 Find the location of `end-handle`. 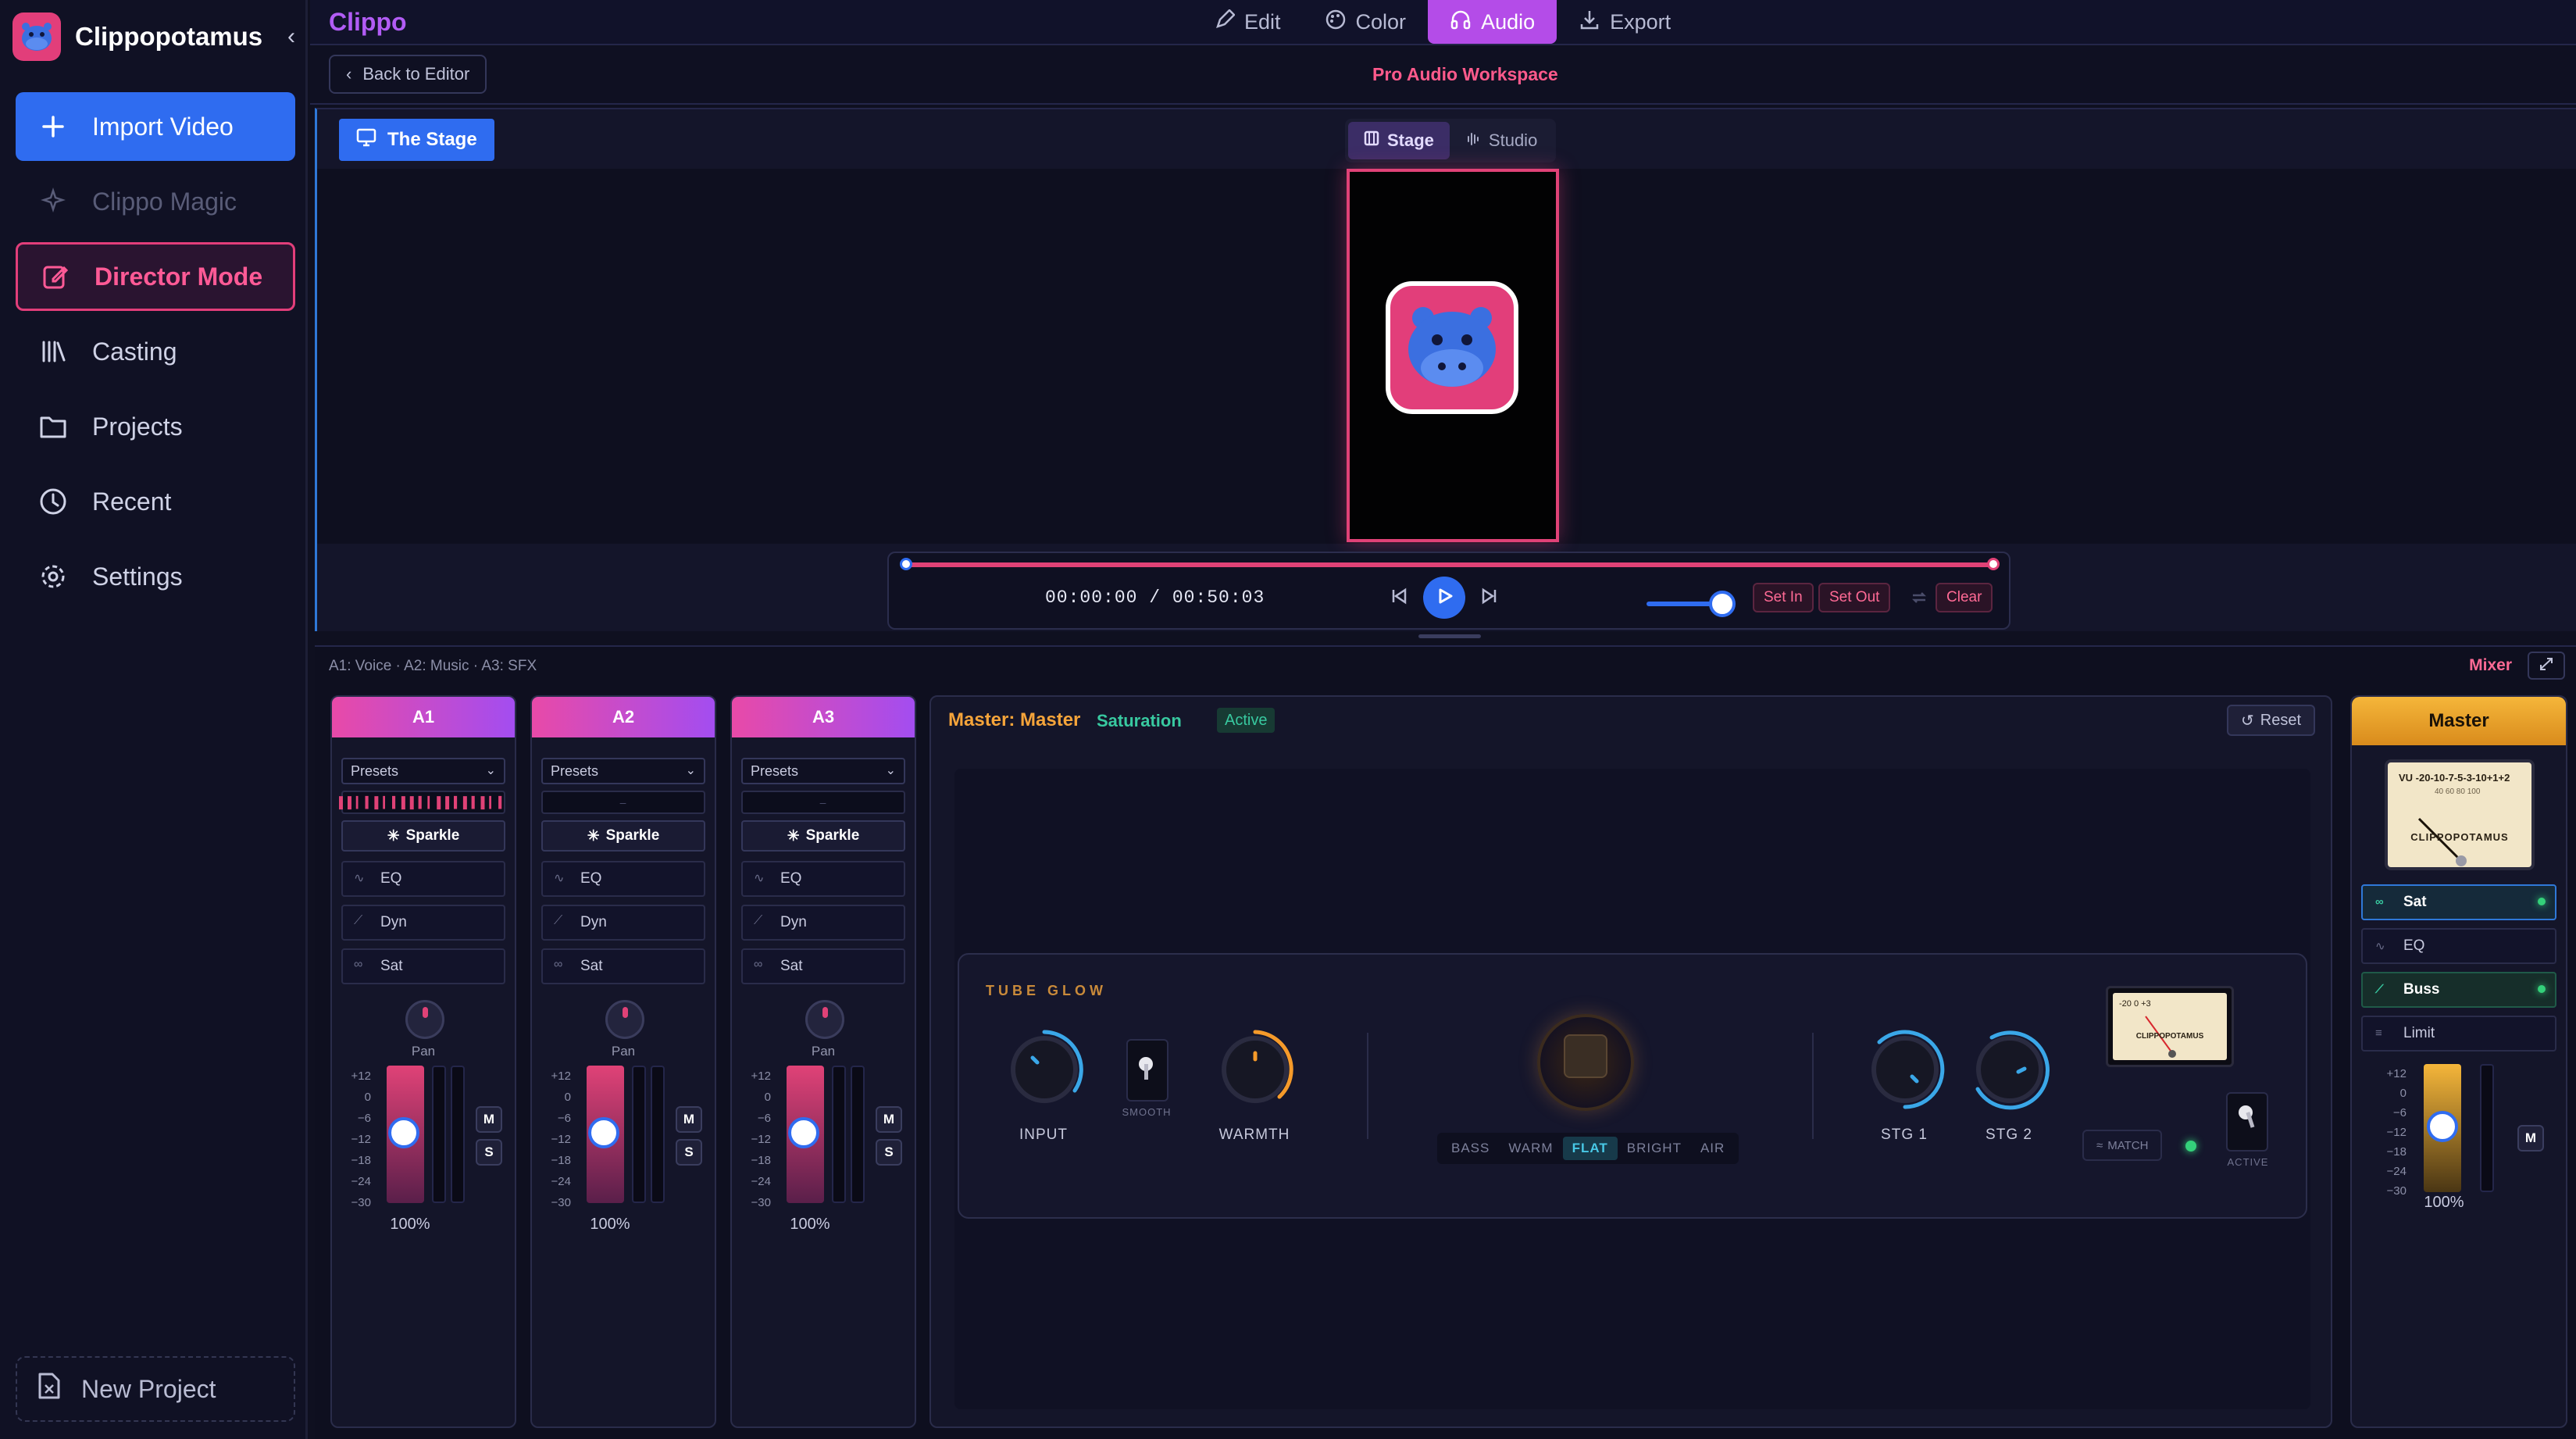

end-handle is located at coordinates (1993, 564).